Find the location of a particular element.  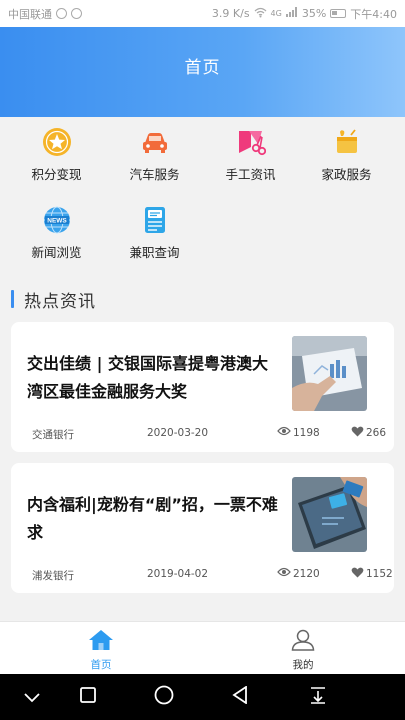

like-count: 266 is located at coordinates (368, 433).